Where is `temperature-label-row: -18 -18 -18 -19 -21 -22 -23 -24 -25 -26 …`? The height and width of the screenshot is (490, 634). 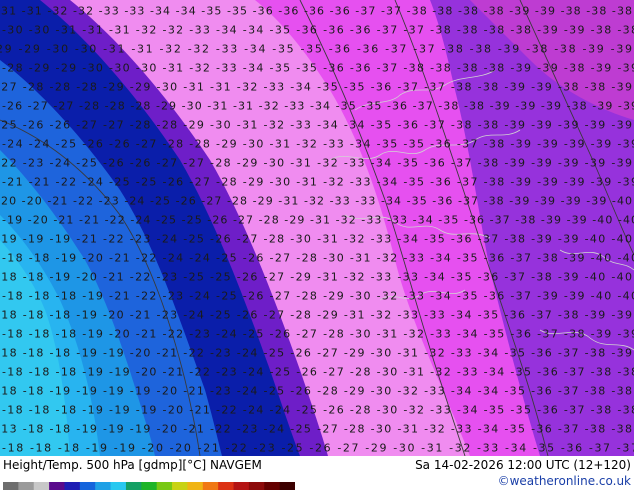 temperature-label-row: -18 -18 -18 -19 -21 -22 -23 -24 -25 -26 … is located at coordinates (318, 295).